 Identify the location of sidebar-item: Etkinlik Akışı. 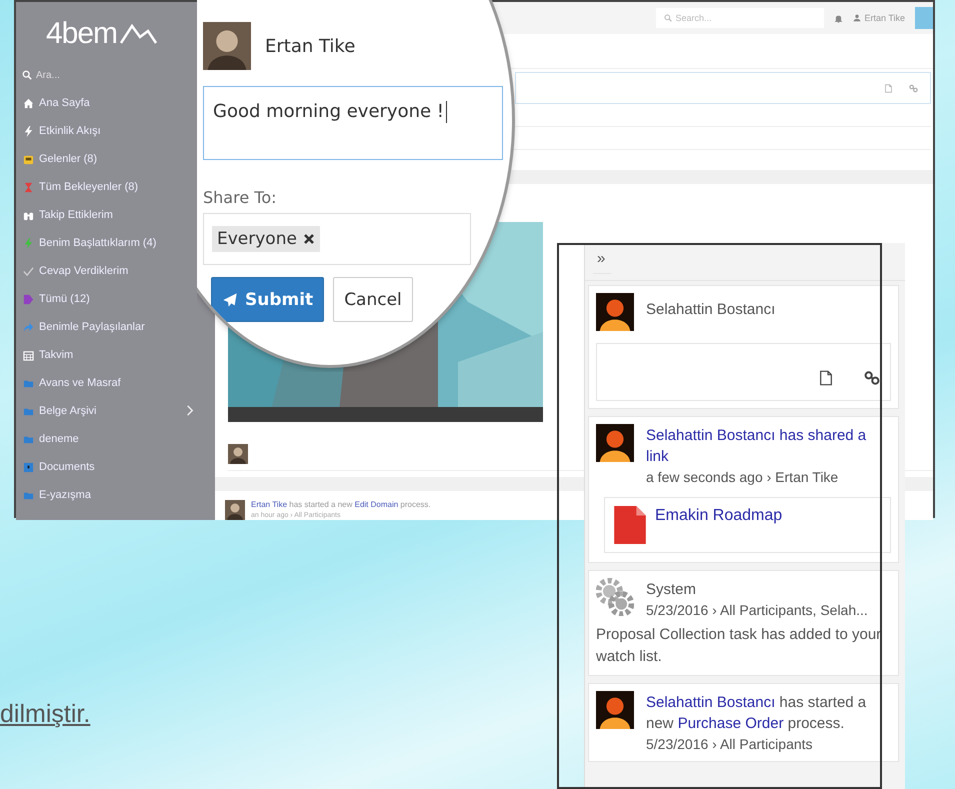
(60, 131).